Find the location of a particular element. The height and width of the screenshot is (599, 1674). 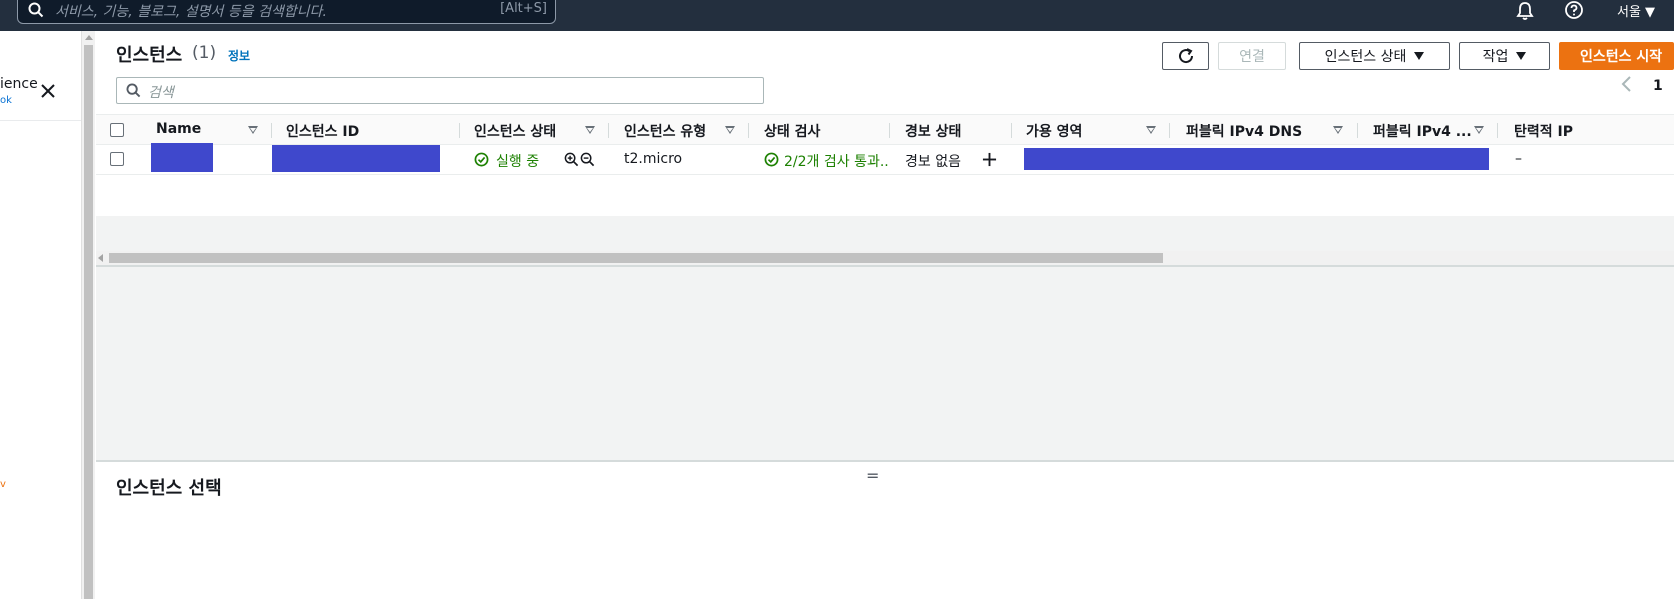

zoom-in-icon is located at coordinates (571, 159).